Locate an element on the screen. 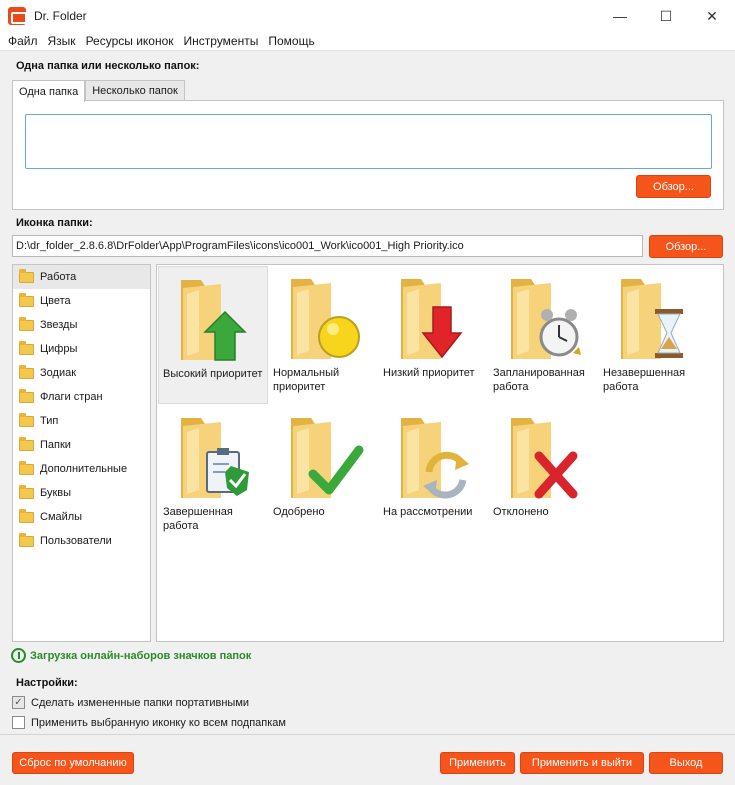  category-item: Работа is located at coordinates (81, 277).